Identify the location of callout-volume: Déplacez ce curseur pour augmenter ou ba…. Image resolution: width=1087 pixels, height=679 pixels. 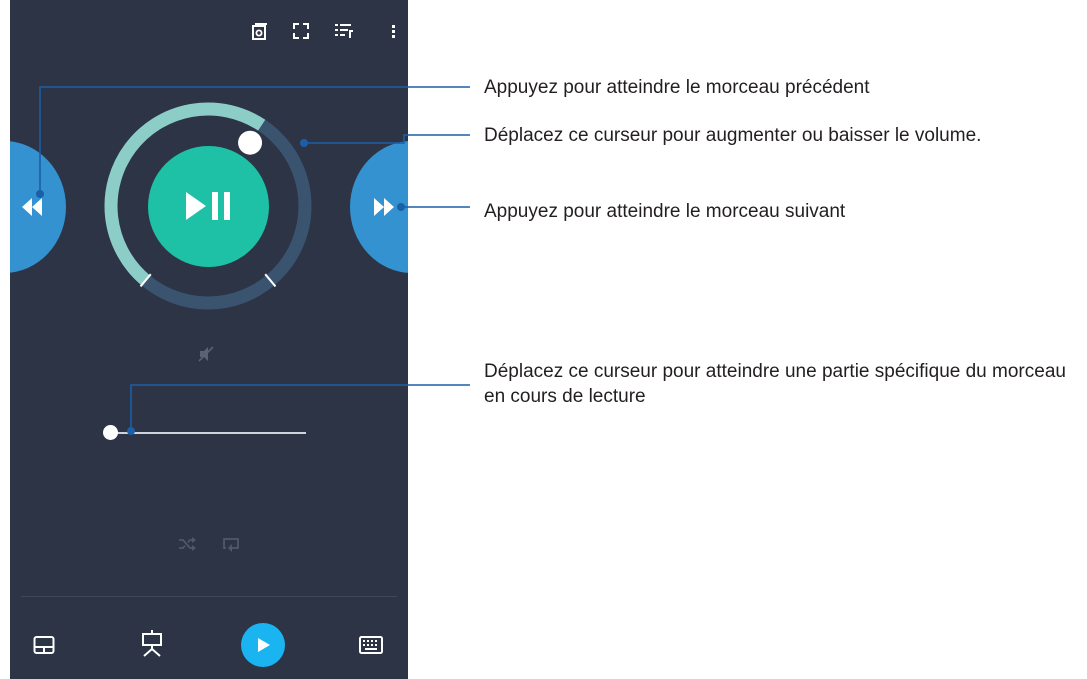
(733, 135).